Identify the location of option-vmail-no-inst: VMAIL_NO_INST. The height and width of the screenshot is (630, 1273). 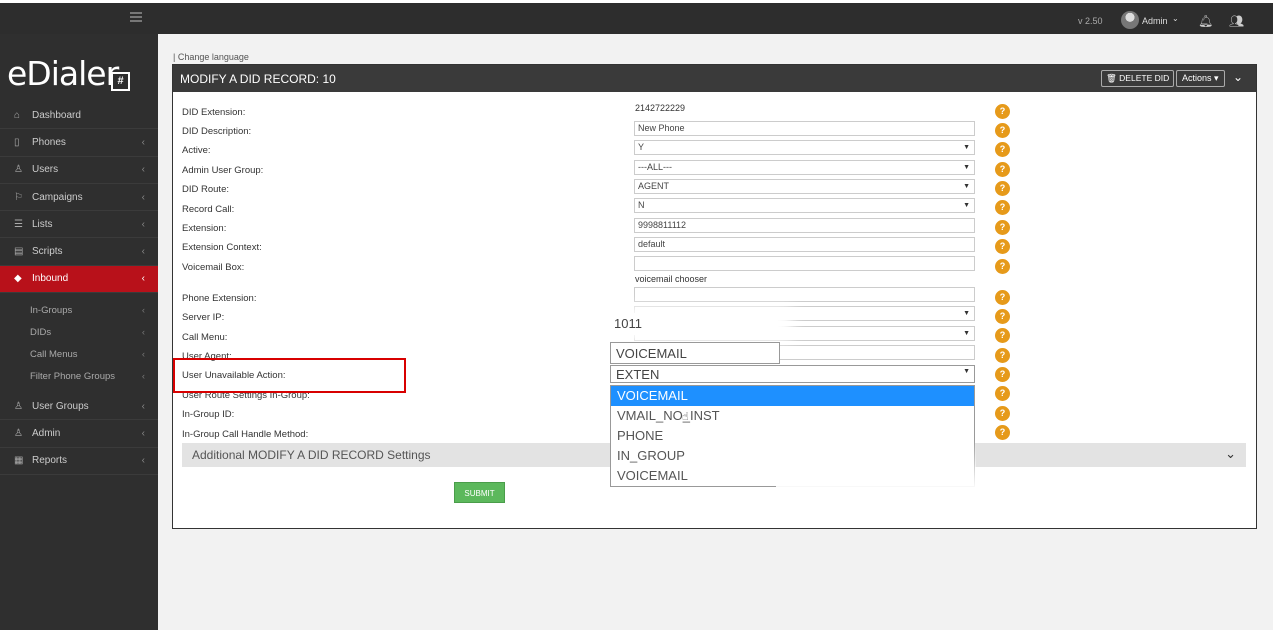
(792, 416).